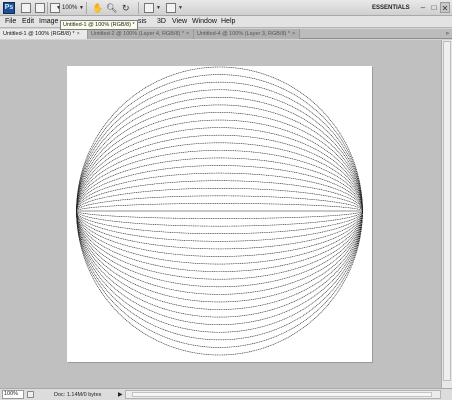  I want to click on tab-untitled-2: Untitled-2 @ 100% (Layer 4, RGB/8) * ×, so click(141, 34).